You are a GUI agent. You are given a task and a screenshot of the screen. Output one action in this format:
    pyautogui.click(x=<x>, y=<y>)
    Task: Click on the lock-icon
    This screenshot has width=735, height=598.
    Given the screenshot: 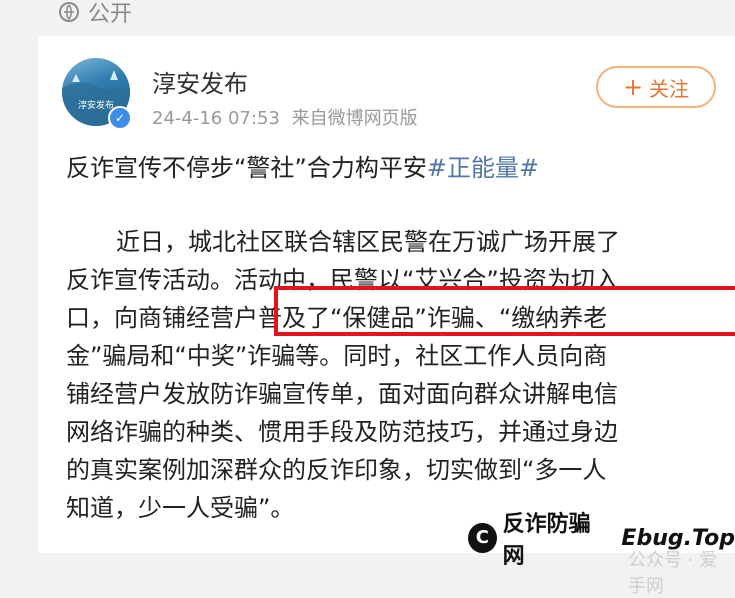 What is the action you would take?
    pyautogui.click(x=69, y=12)
    